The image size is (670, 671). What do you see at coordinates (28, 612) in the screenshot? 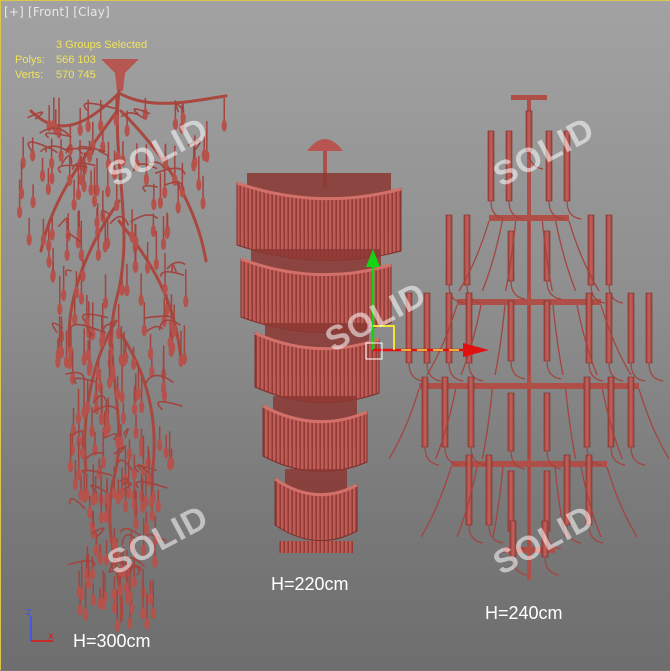
I see `axis-z-label: z` at bounding box center [28, 612].